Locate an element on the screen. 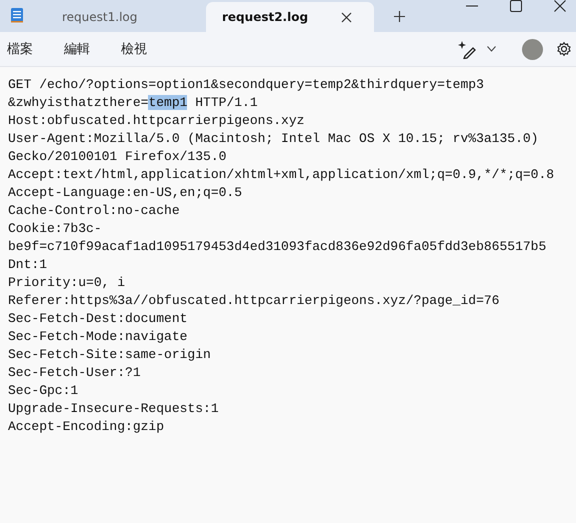  text-line: Host:obfuscated.httpcarrierpigeons.xyz is located at coordinates (157, 121).